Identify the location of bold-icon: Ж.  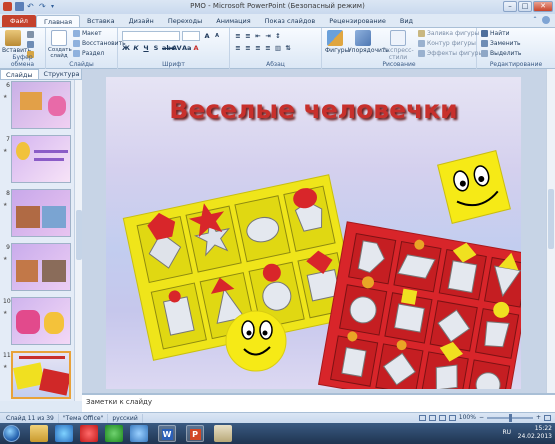
(126, 48).